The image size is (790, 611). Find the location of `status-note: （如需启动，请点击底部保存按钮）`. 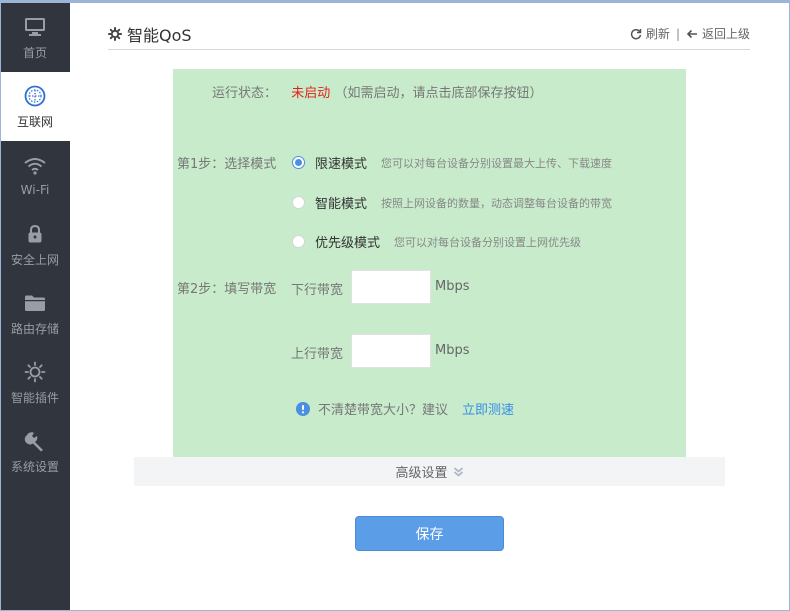

status-note: （如需启动，请点击底部保存按钮） is located at coordinates (438, 93).